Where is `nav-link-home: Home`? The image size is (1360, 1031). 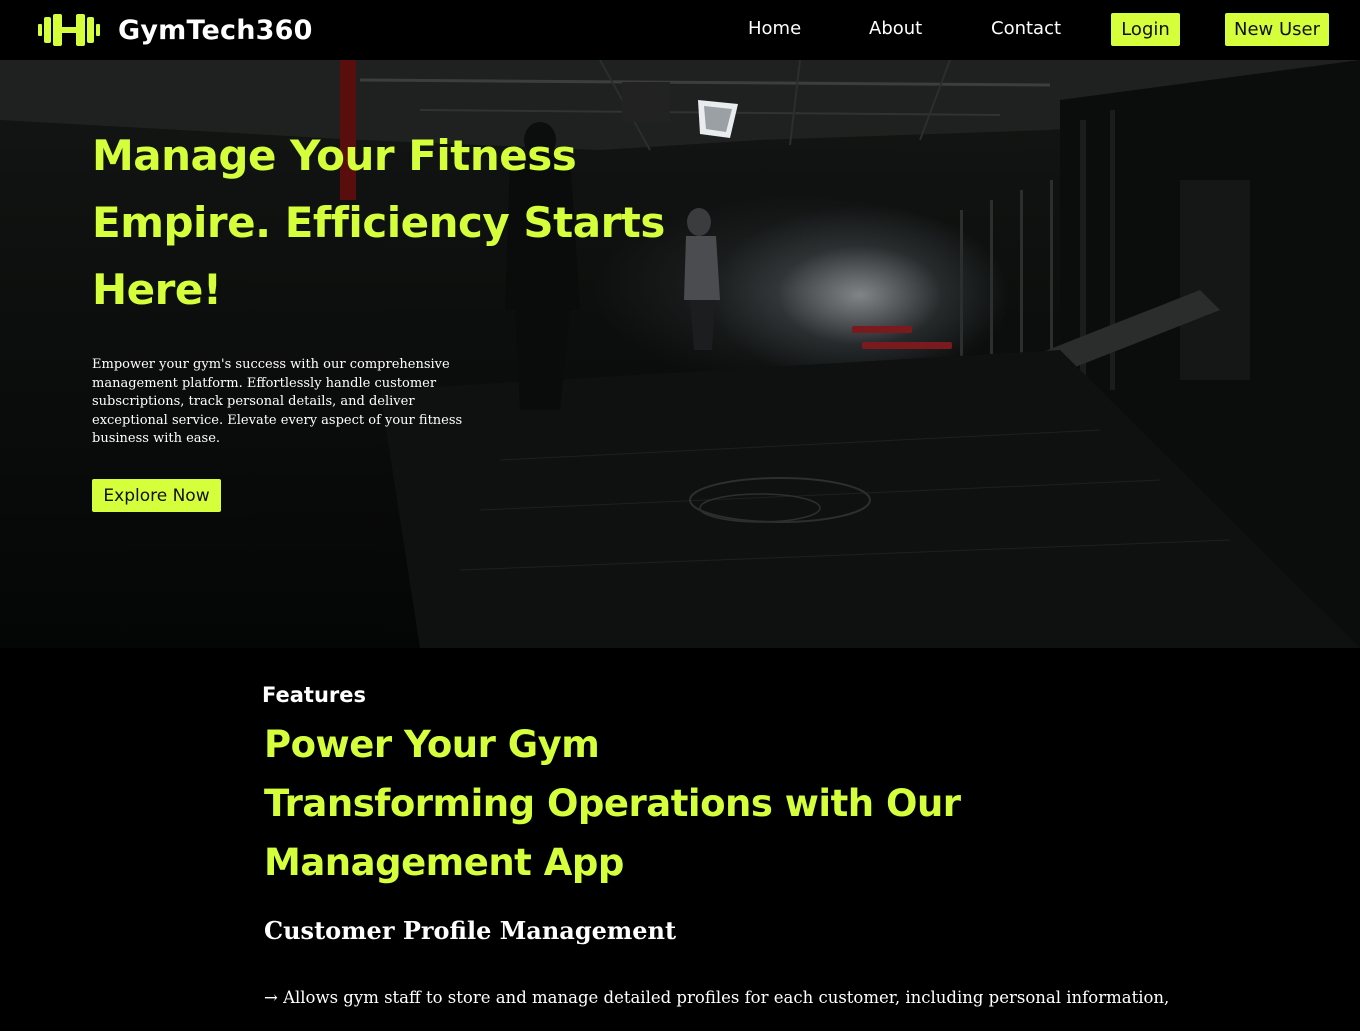 nav-link-home: Home is located at coordinates (774, 28).